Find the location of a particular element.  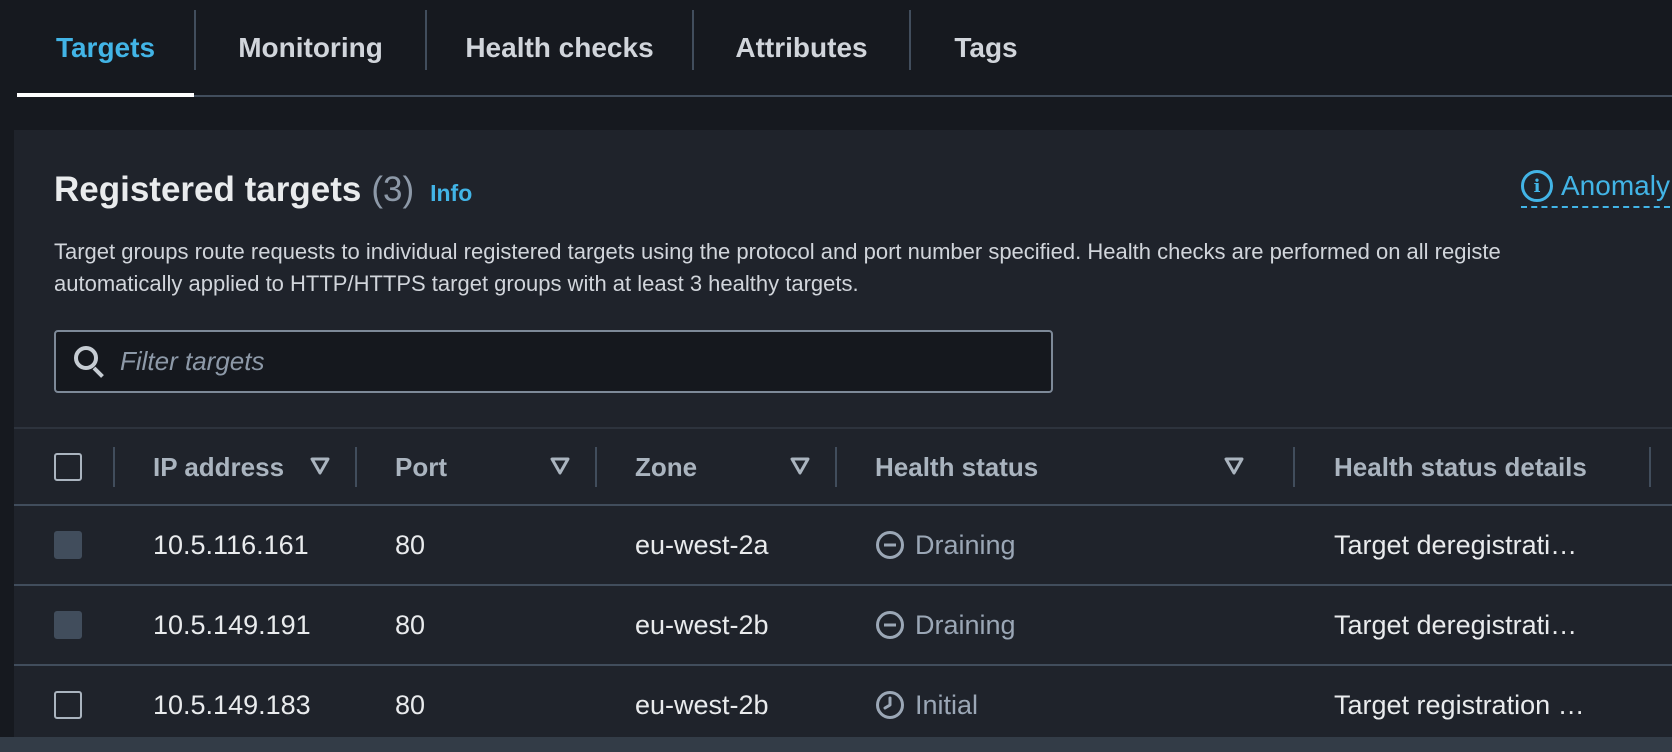

tab-tags: Tags is located at coordinates (986, 48).